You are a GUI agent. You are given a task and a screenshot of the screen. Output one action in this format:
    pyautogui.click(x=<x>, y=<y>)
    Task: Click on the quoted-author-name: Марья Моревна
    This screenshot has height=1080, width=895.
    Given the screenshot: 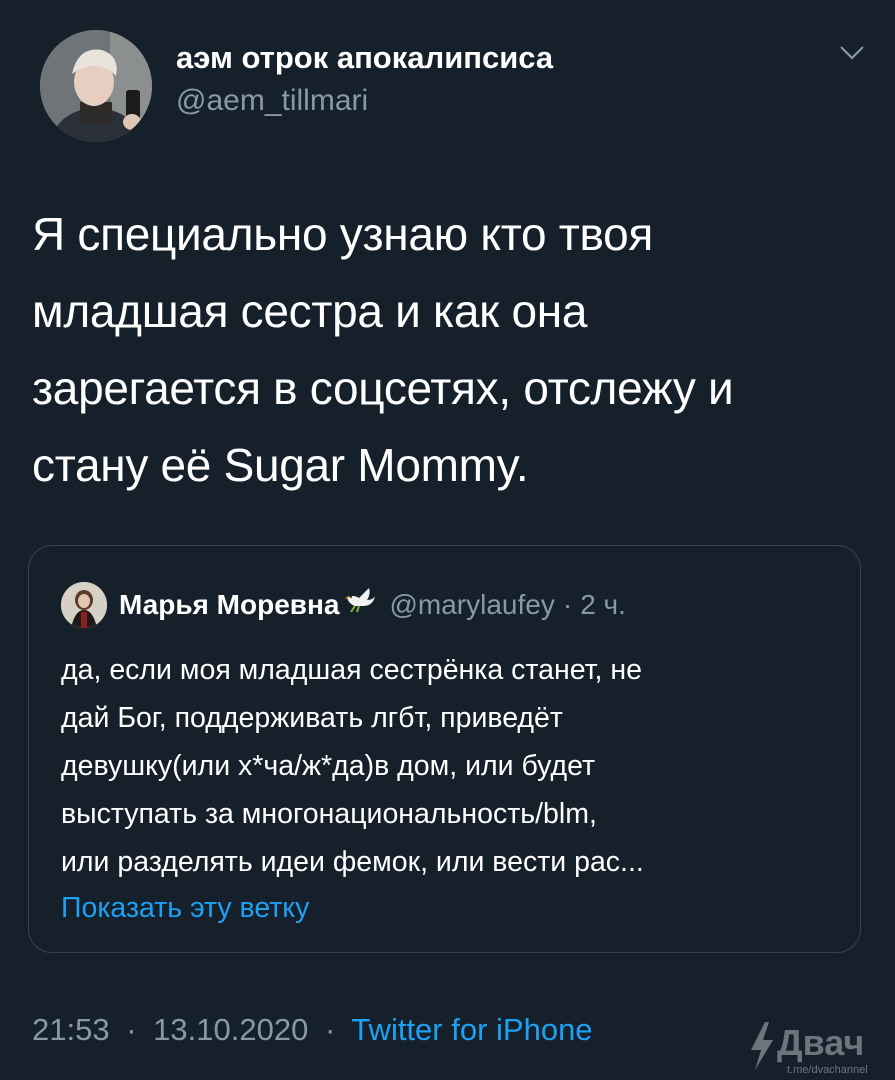 What is the action you would take?
    pyautogui.click(x=229, y=605)
    